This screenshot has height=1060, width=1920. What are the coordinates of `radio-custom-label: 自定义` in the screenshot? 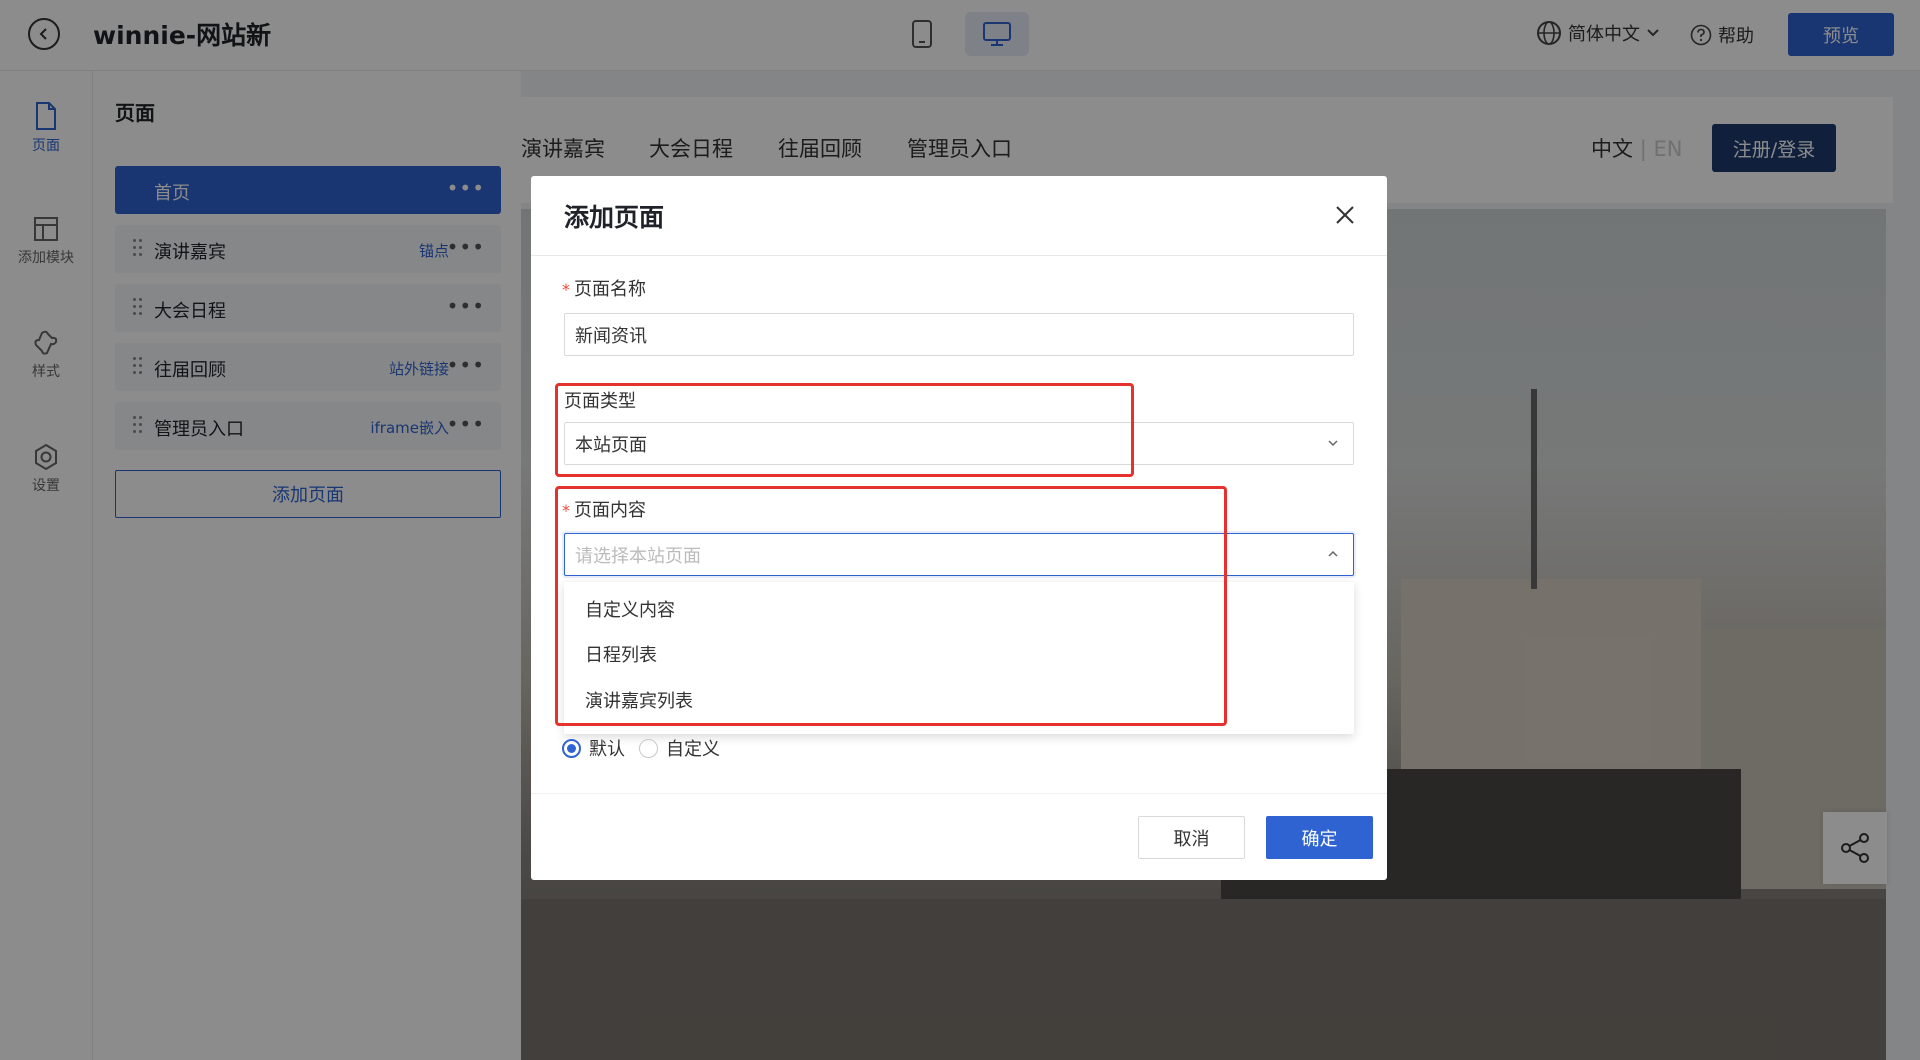 It's located at (693, 749).